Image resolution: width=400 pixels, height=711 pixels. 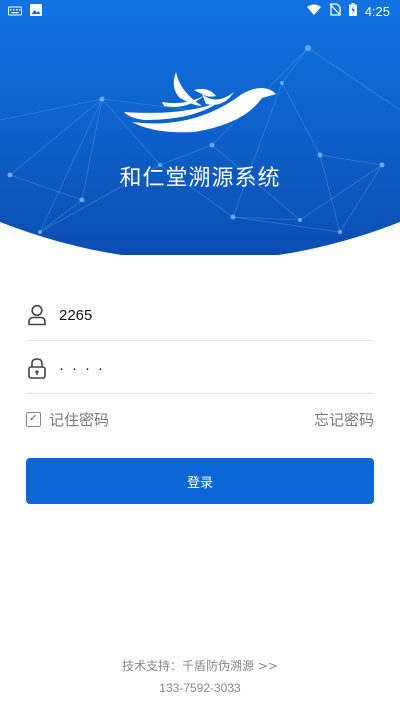 What do you see at coordinates (344, 419) in the screenshot?
I see `forgot-password-link: 忘记密码` at bounding box center [344, 419].